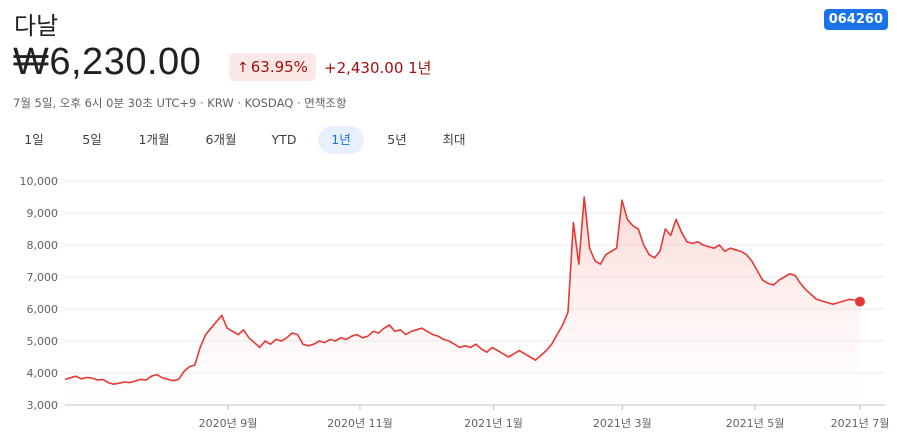 This screenshot has width=897, height=444. I want to click on y-tick-label: 9,000, so click(43, 213).